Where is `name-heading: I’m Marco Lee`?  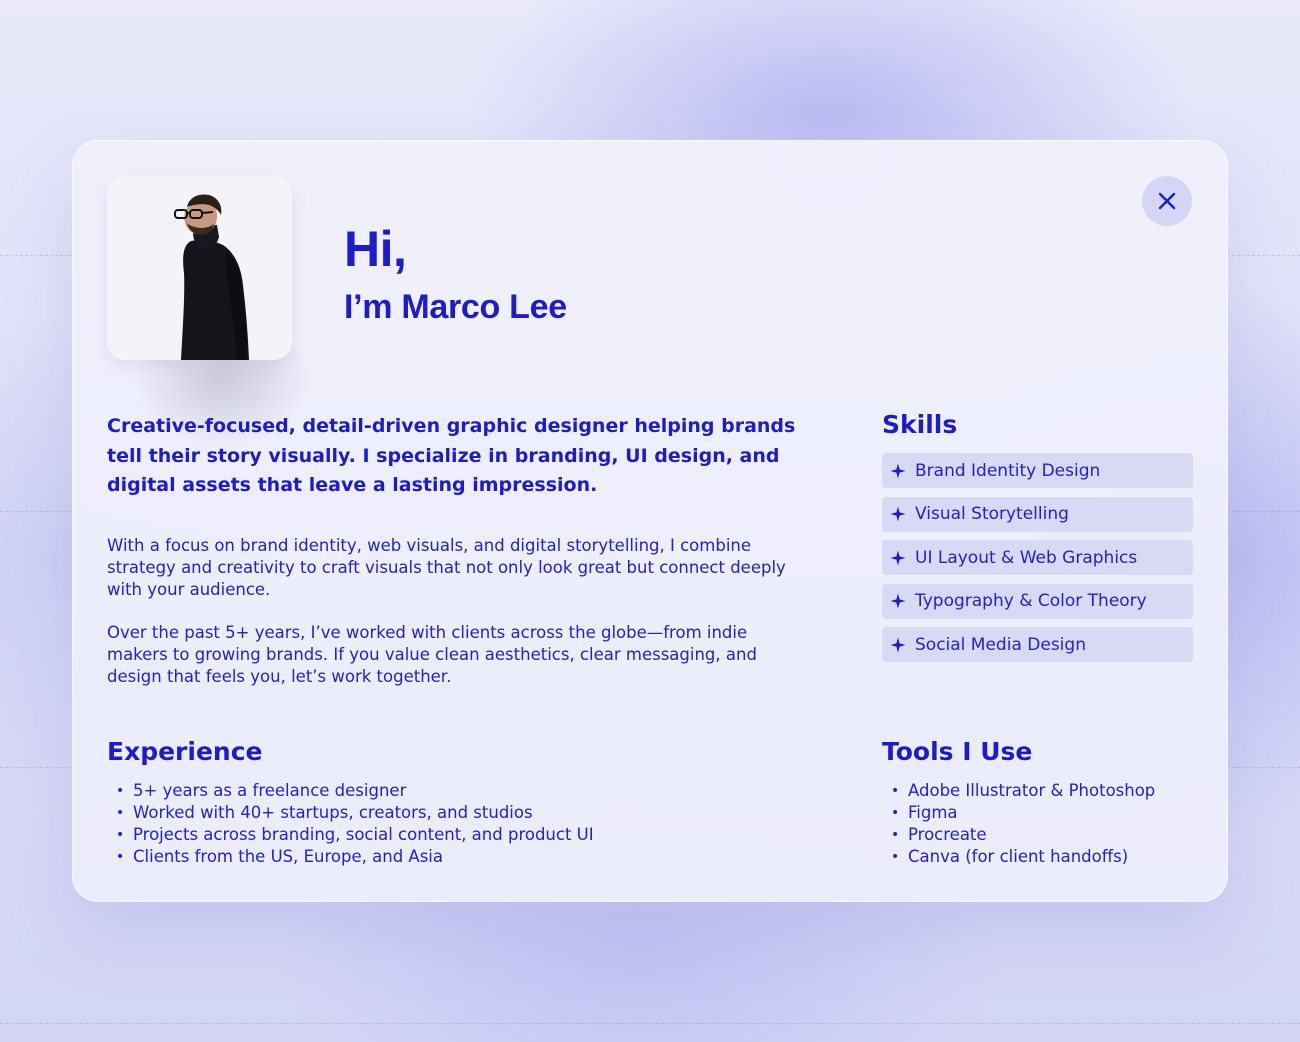
name-heading: I’m Marco Lee is located at coordinates (455, 307).